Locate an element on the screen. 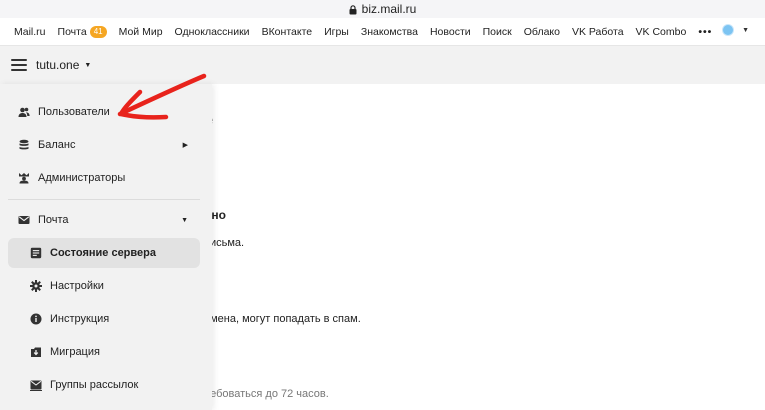 This screenshot has height=410, width=765. domain-selector: tutu.one ▼ is located at coordinates (63, 65).